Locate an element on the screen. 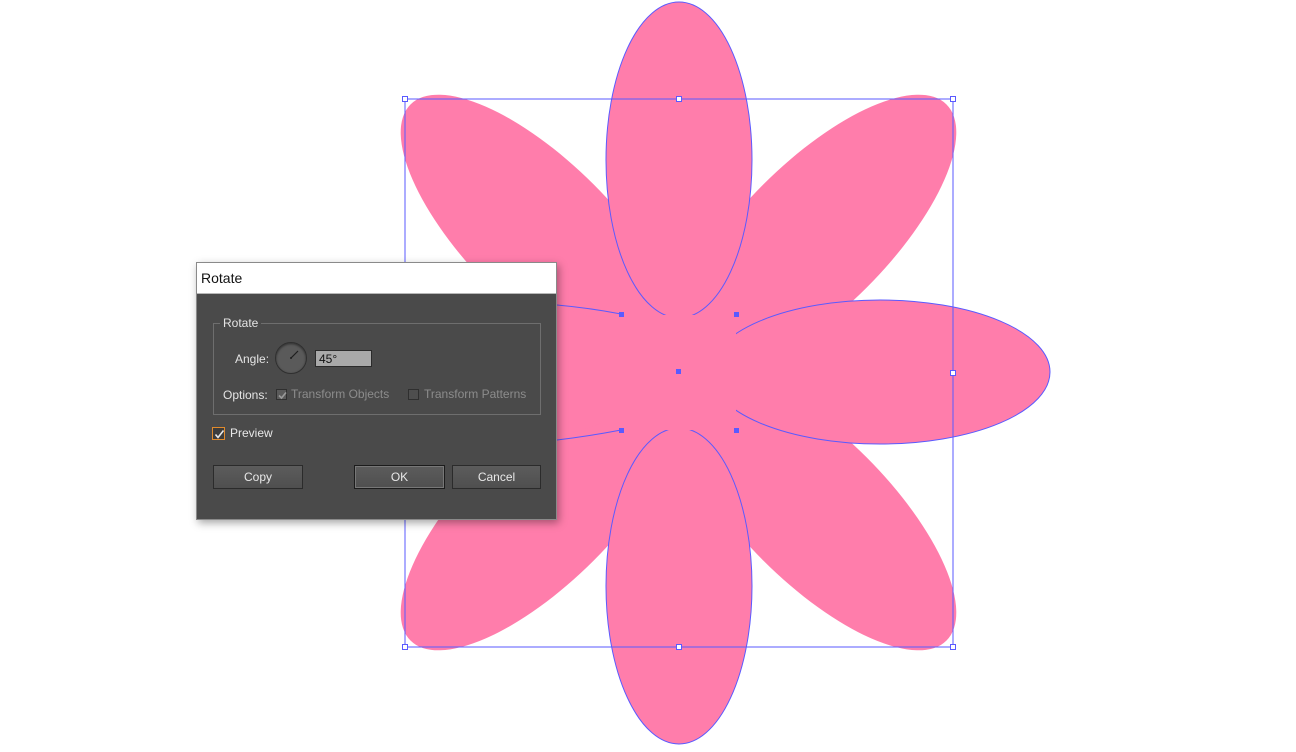 Image resolution: width=1296 pixels, height=752 pixels. copy-button: Copy is located at coordinates (258, 477).